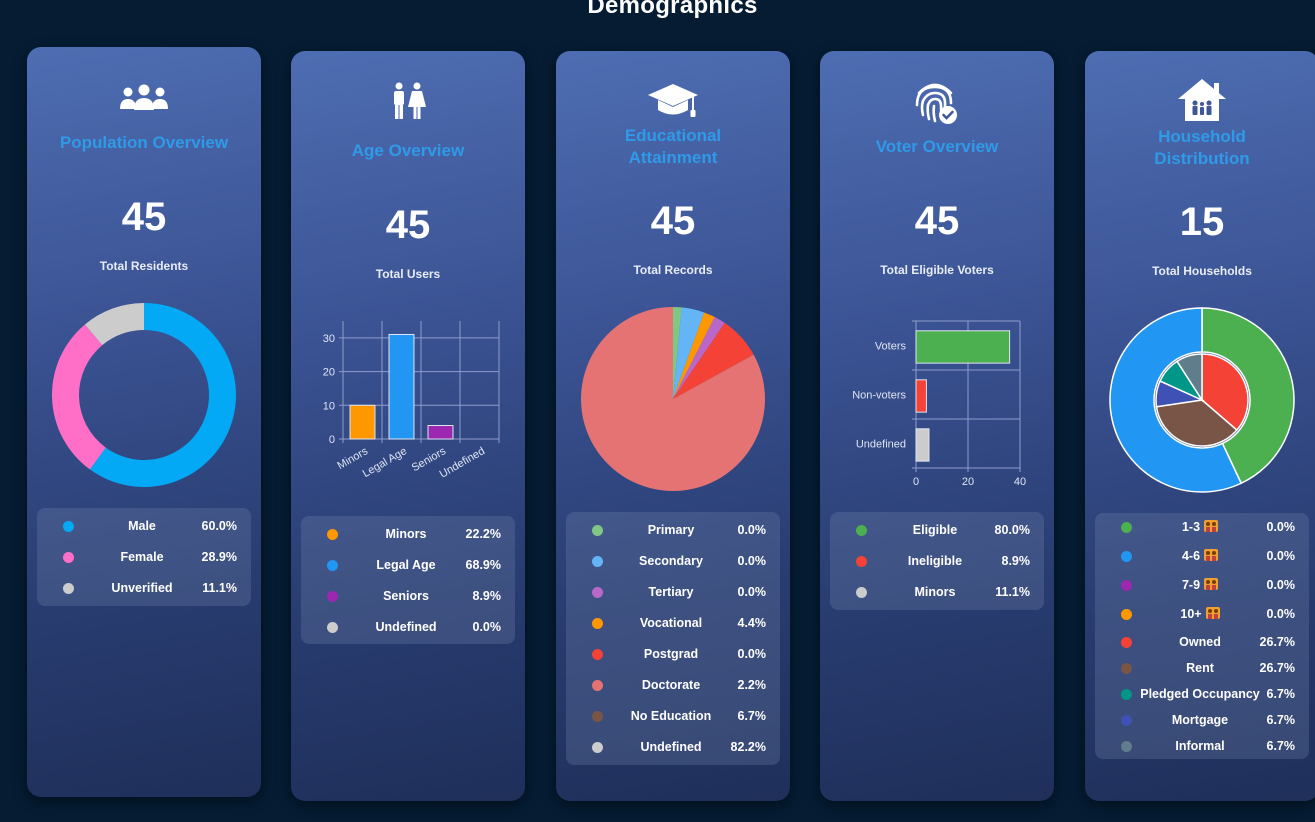 The width and height of the screenshot is (1315, 822). What do you see at coordinates (673, 157) in the screenshot?
I see `card-title-line2: Attainment` at bounding box center [673, 157].